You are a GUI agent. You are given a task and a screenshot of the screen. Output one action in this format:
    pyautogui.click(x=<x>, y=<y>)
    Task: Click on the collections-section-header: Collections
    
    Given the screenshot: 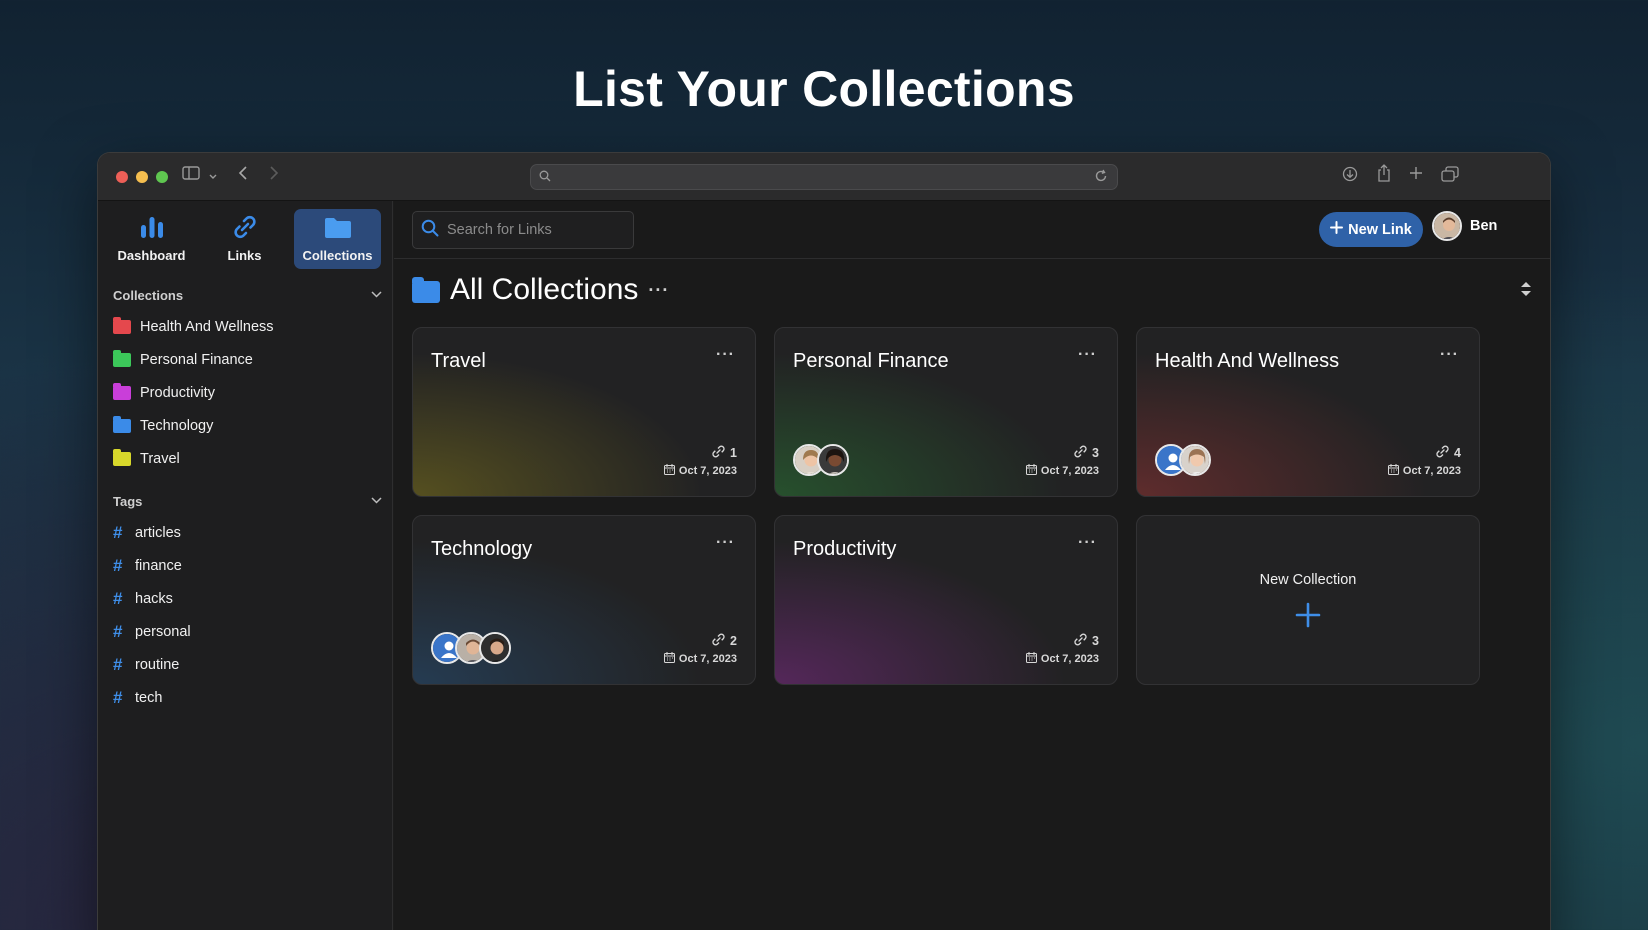 What is the action you would take?
    pyautogui.click(x=245, y=295)
    